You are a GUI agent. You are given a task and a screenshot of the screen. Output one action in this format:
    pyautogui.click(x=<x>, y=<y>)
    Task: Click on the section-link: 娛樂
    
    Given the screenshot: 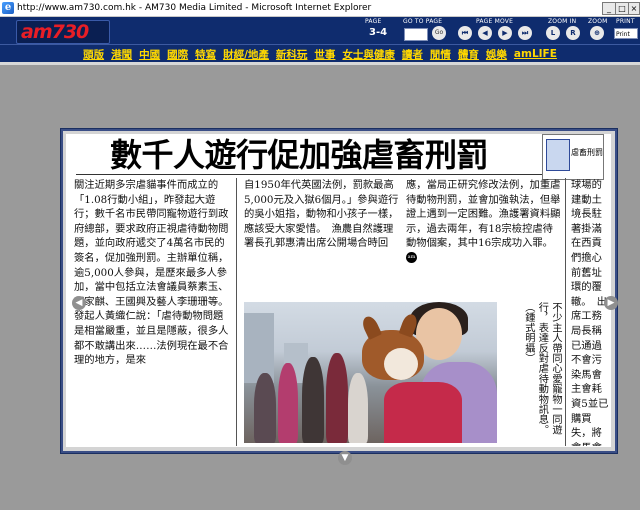 What is the action you would take?
    pyautogui.click(x=496, y=54)
    